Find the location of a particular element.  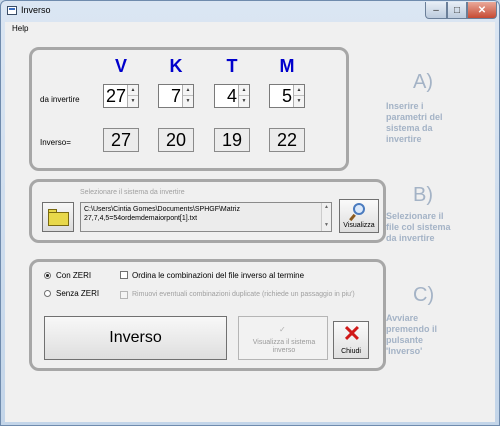

radio-senza-zeri-label: Senza ZERI is located at coordinates (77, 293).